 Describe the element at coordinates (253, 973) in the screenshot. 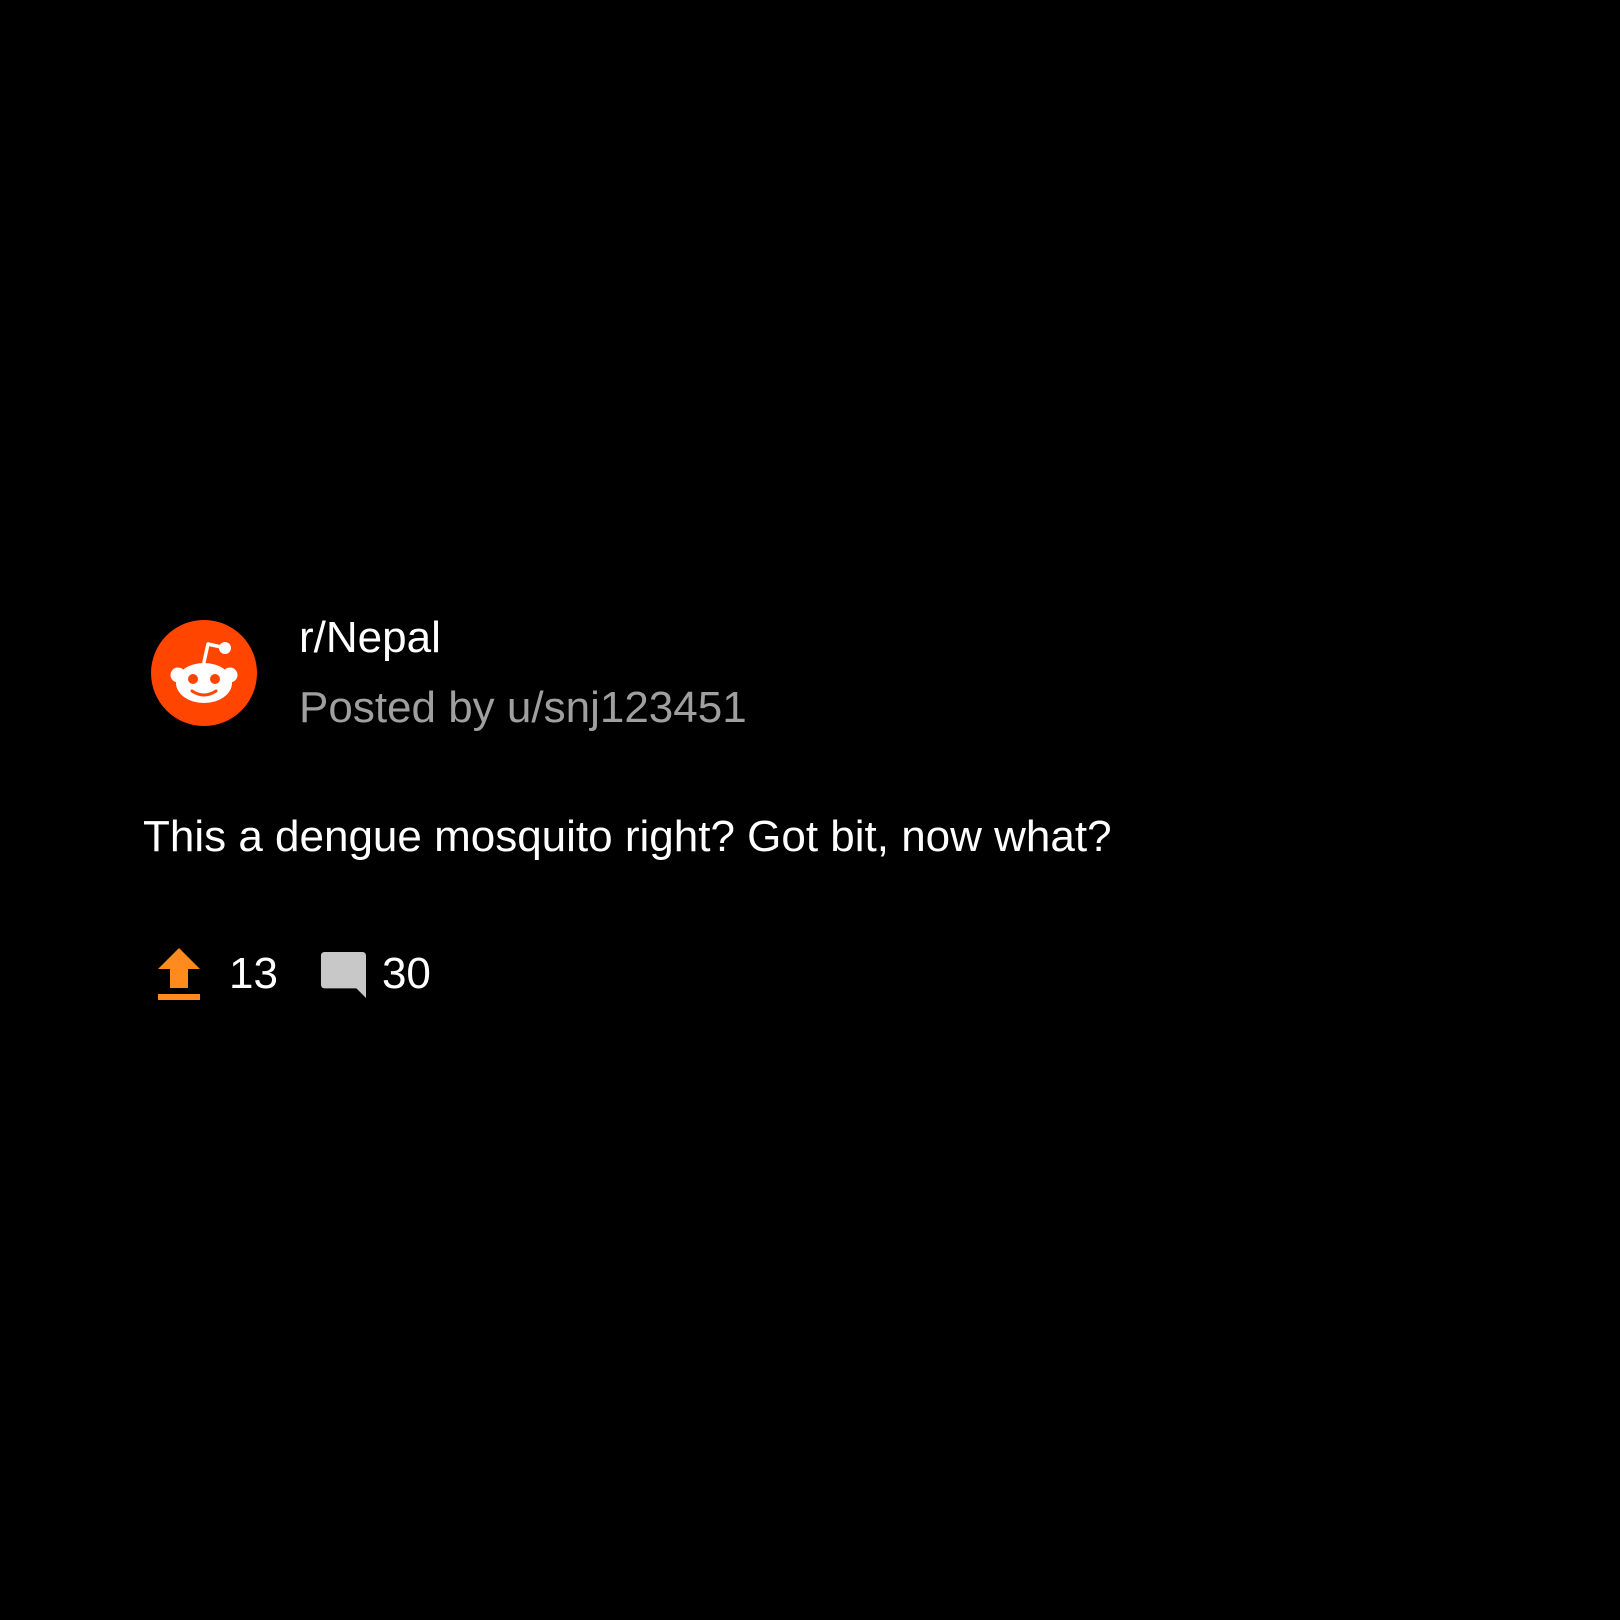

I see `upvote-count: 13` at that location.